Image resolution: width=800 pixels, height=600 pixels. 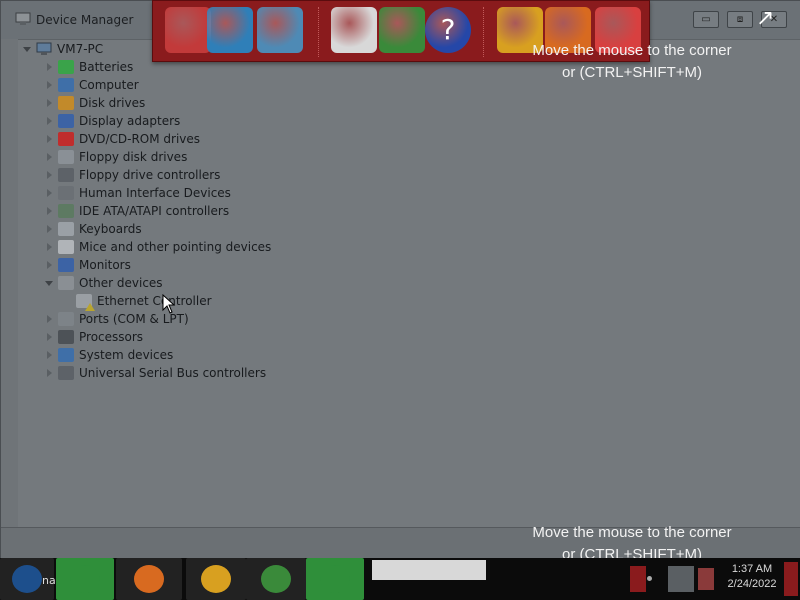 I want to click on device-category: Monitors, so click(x=87, y=265).